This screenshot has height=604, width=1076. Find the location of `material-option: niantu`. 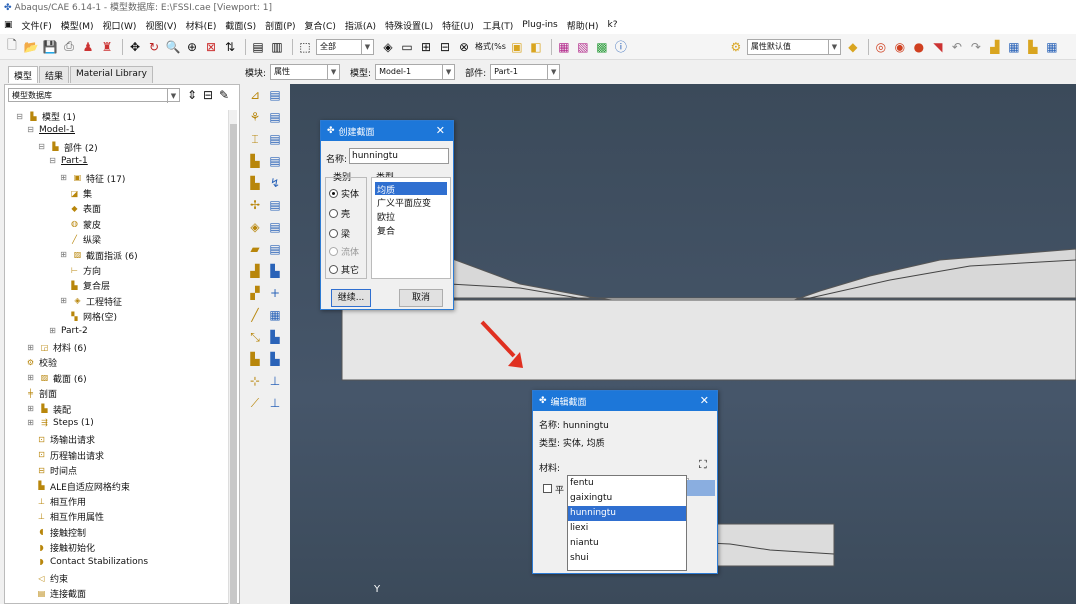

material-option: niantu is located at coordinates (627, 543).